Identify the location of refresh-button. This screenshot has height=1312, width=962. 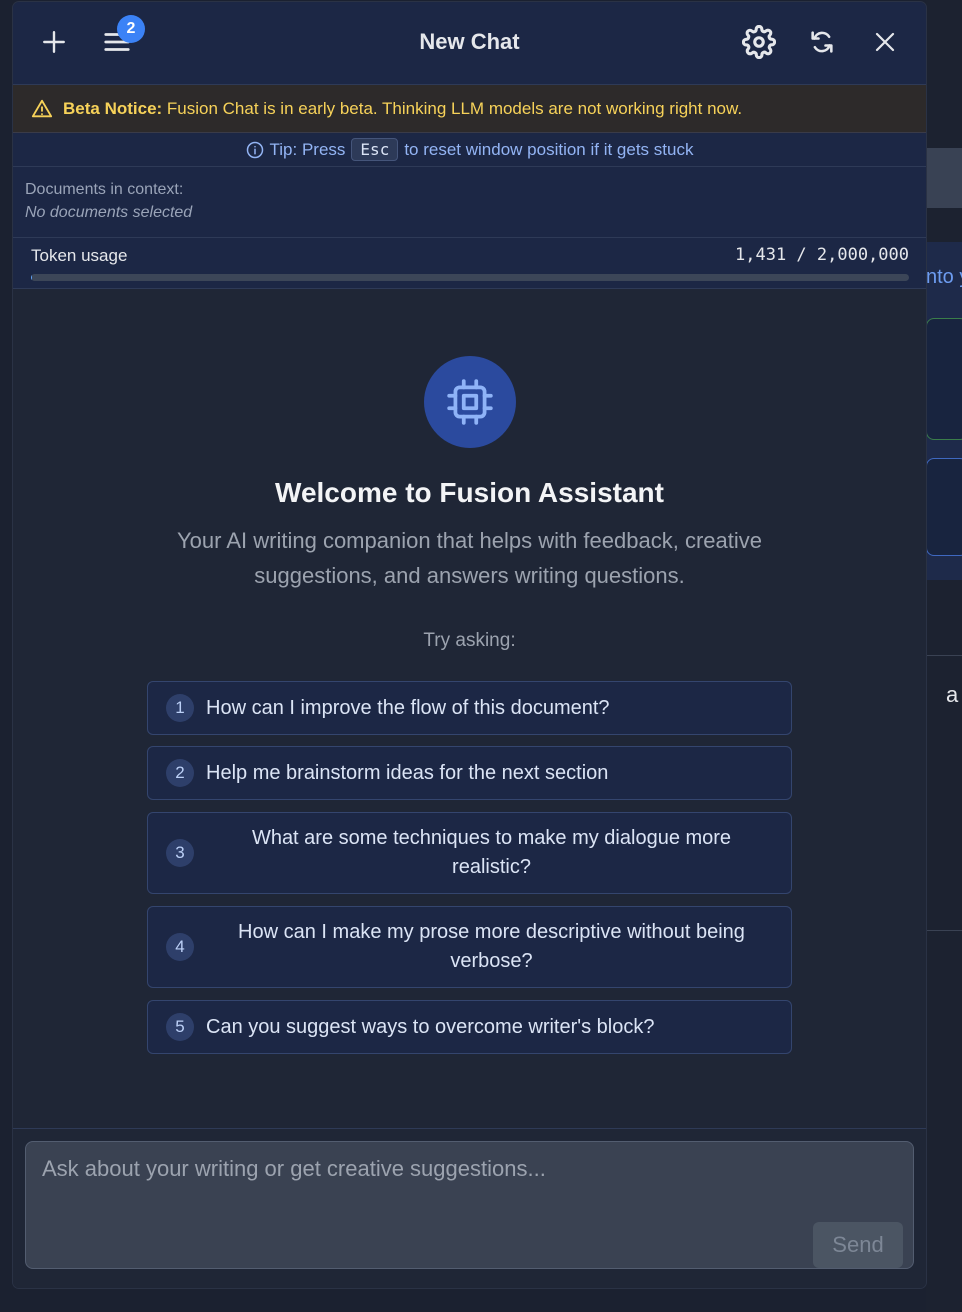
(822, 42).